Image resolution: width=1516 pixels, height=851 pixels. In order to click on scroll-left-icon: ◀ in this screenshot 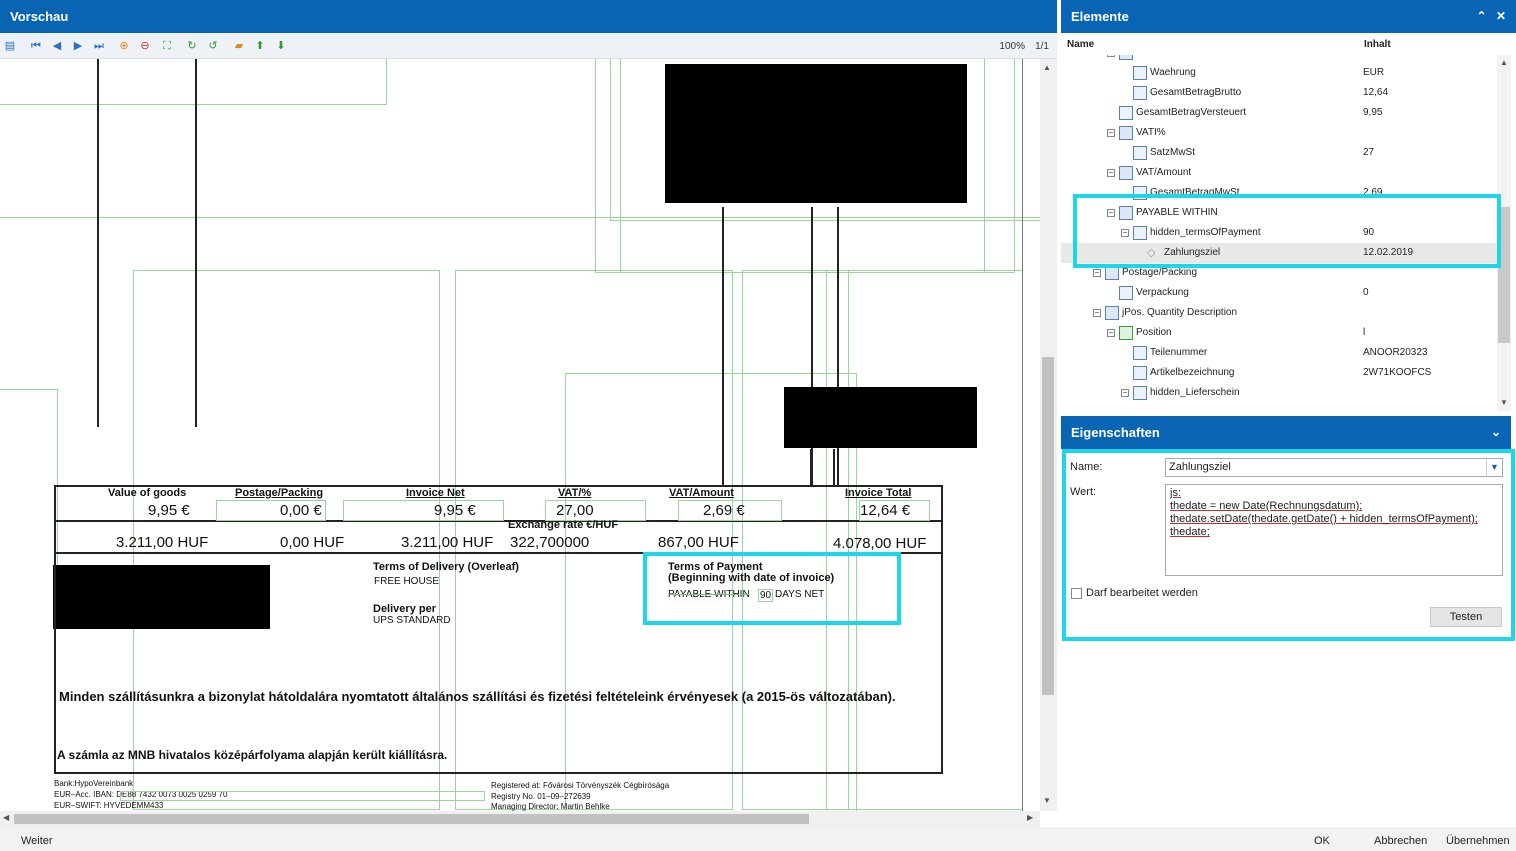, I will do `click(6, 817)`.